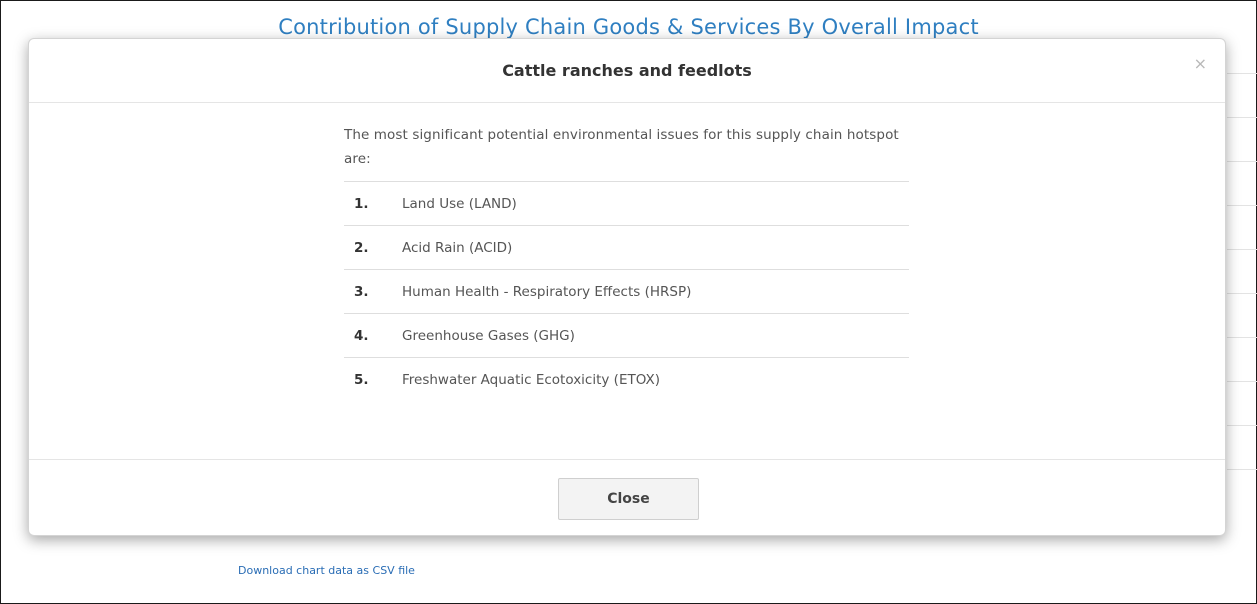 The image size is (1257, 604). I want to click on item-label: Freshwater Aquatic Ecotoxicity (ETOX), so click(531, 379).